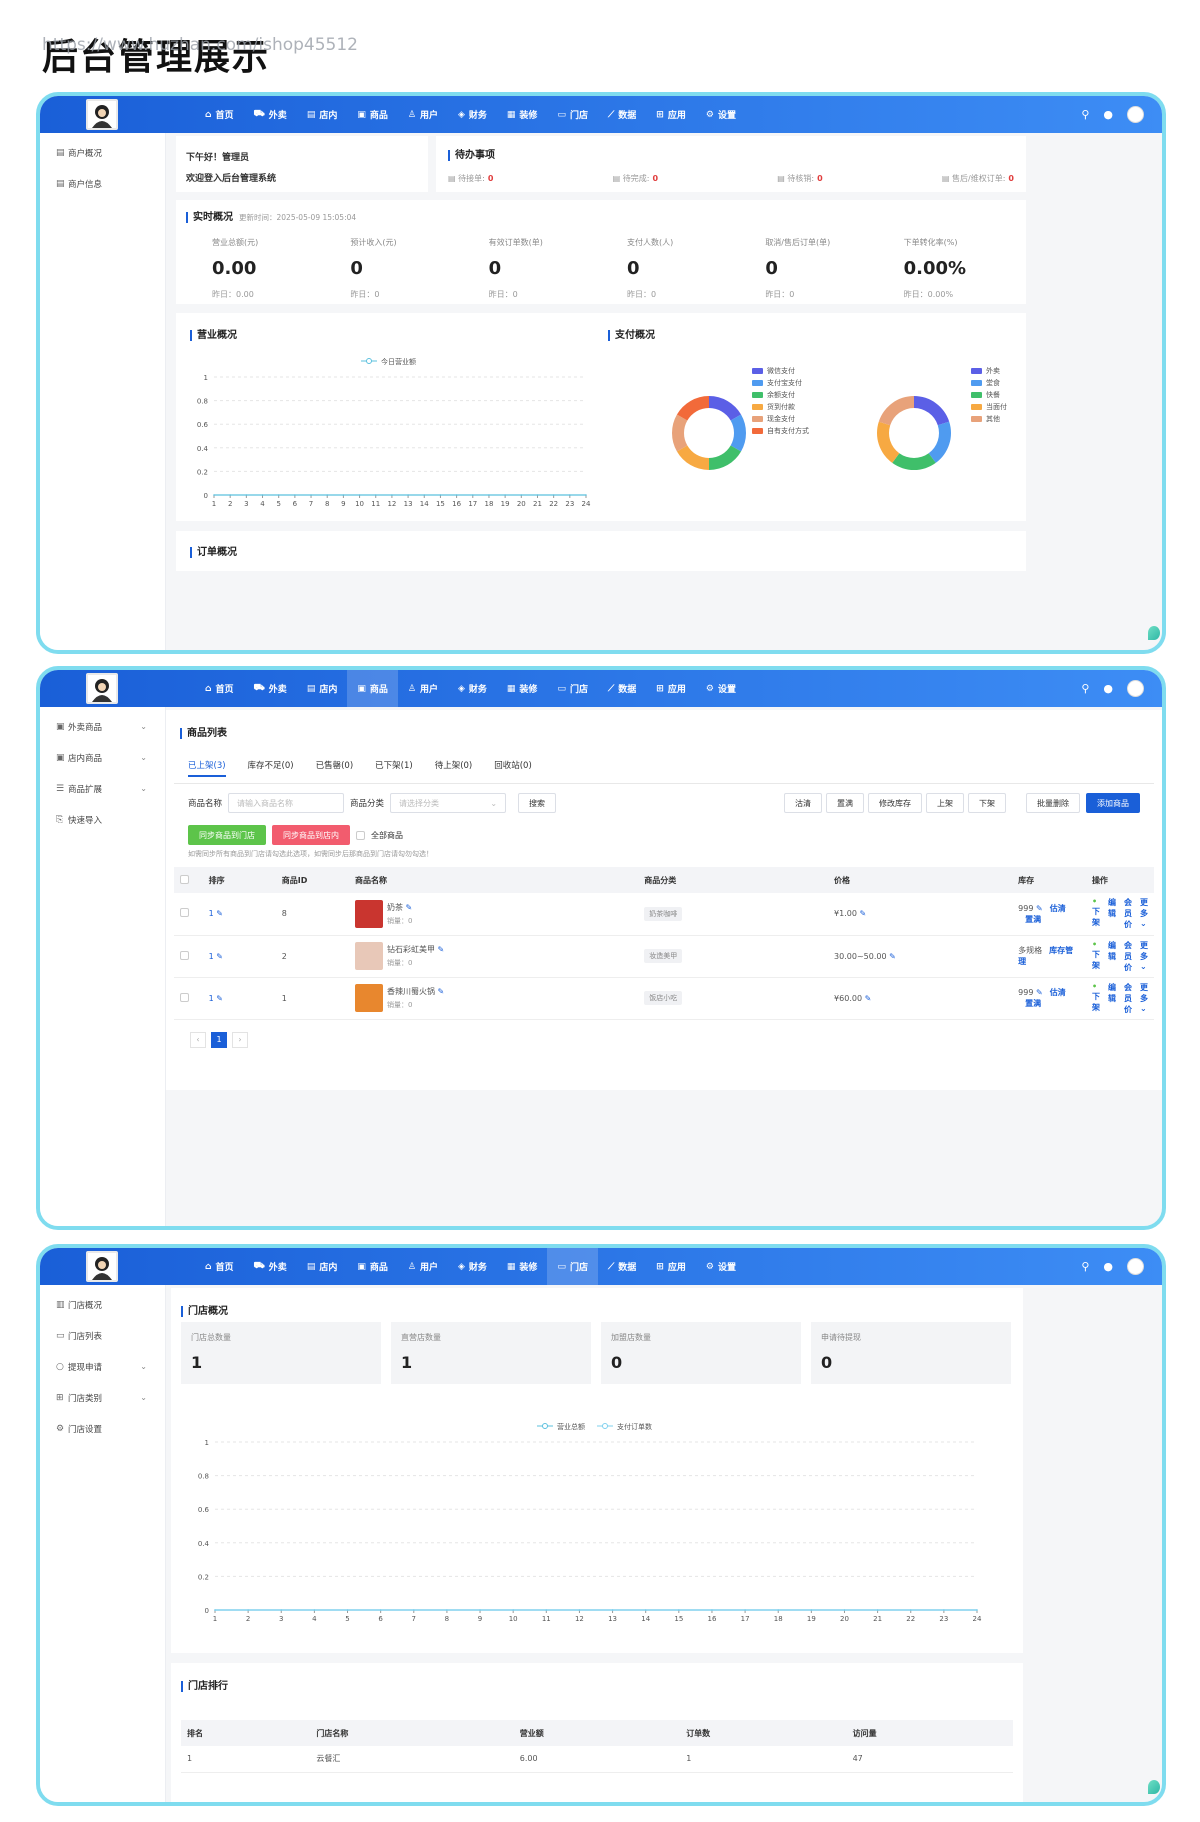 Image resolution: width=1200 pixels, height=1822 pixels. What do you see at coordinates (780, 395) in the screenshot?
I see `legend-item: 余额支付` at bounding box center [780, 395].